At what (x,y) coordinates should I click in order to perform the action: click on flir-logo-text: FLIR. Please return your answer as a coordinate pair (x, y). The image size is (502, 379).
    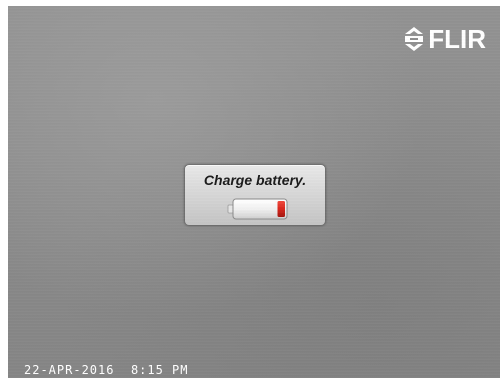
    Looking at the image, I should click on (457, 39).